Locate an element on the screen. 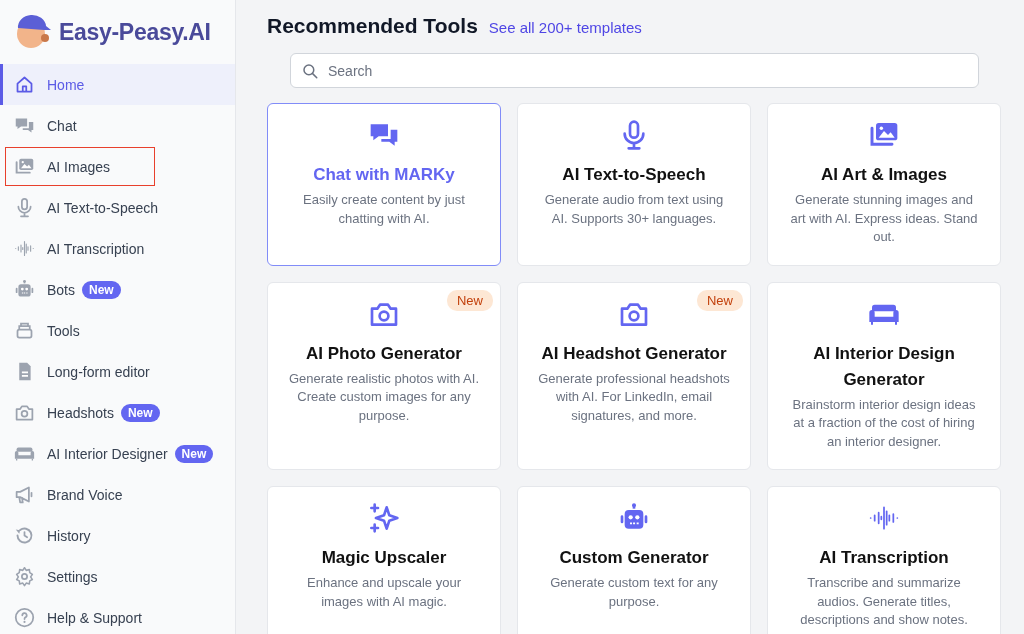 The width and height of the screenshot is (1024, 634). card-title: AI Art & Images is located at coordinates (884, 175).